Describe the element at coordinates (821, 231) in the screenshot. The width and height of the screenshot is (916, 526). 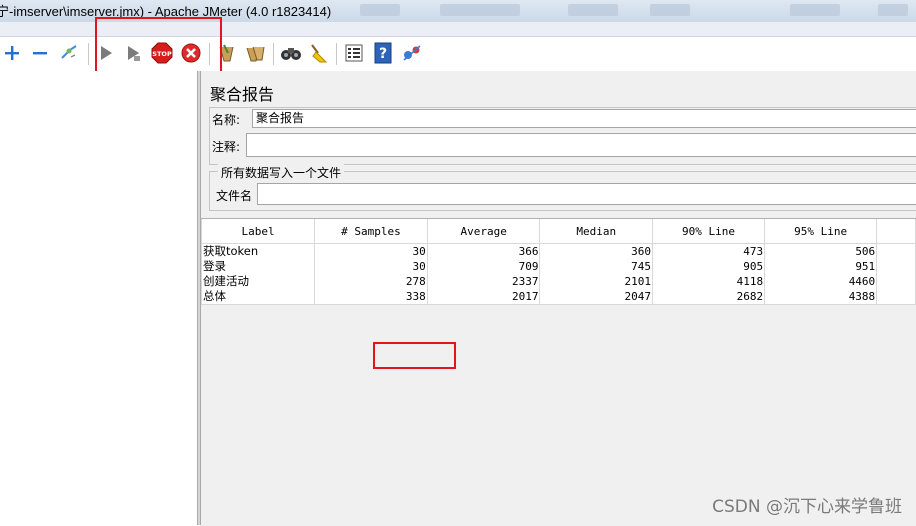
I see `column-header: 95% Line` at that location.